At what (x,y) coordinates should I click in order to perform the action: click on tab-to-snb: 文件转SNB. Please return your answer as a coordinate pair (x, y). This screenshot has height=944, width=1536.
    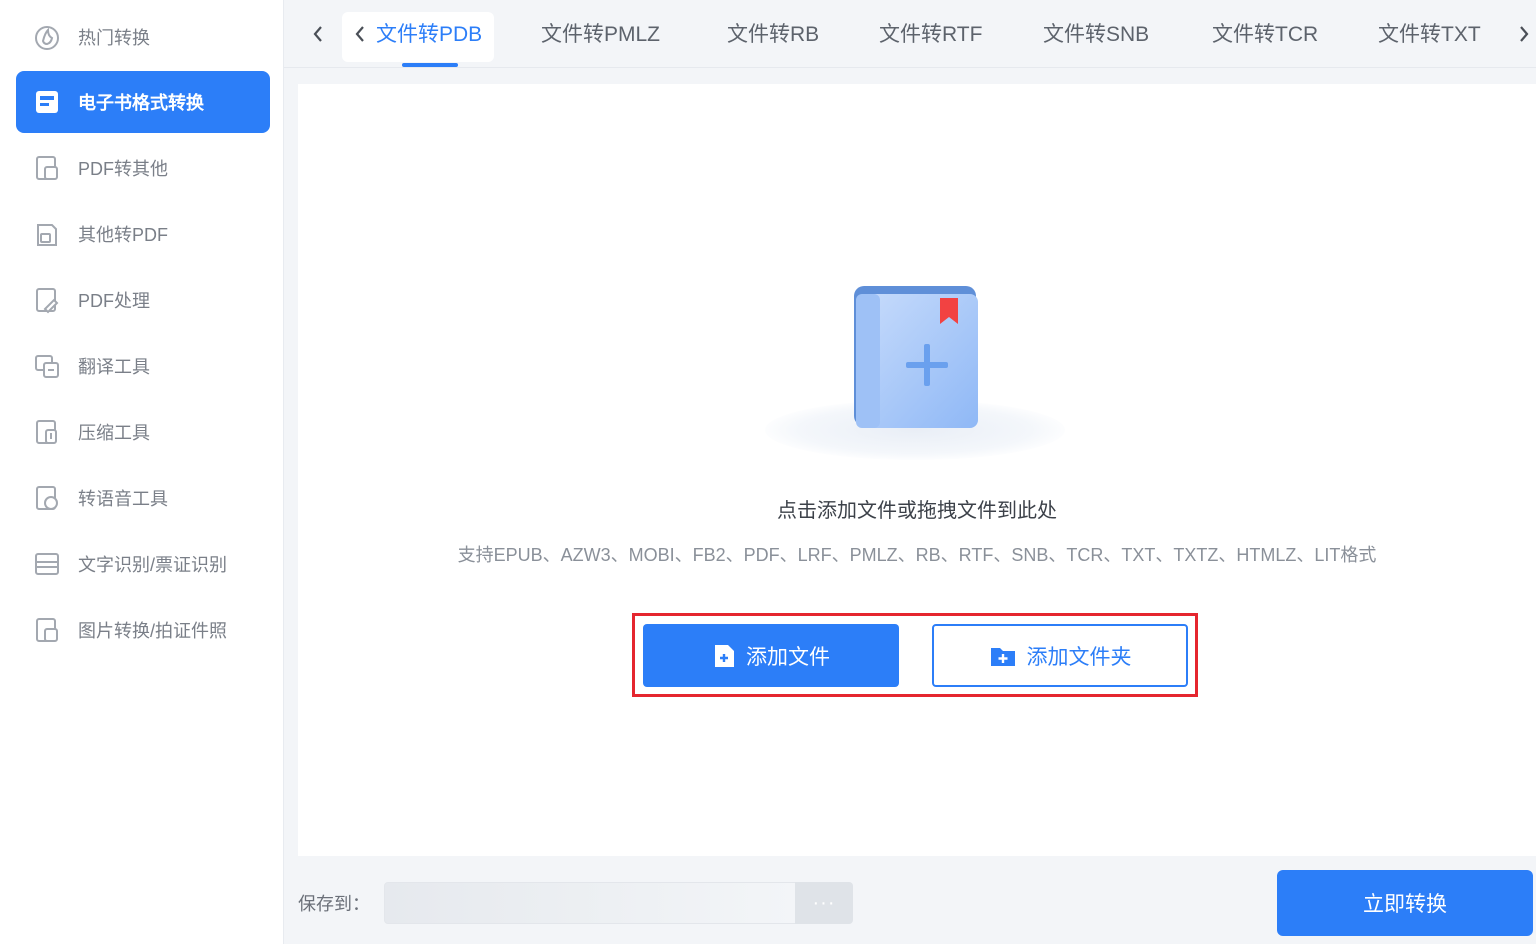
    Looking at the image, I should click on (1096, 33).